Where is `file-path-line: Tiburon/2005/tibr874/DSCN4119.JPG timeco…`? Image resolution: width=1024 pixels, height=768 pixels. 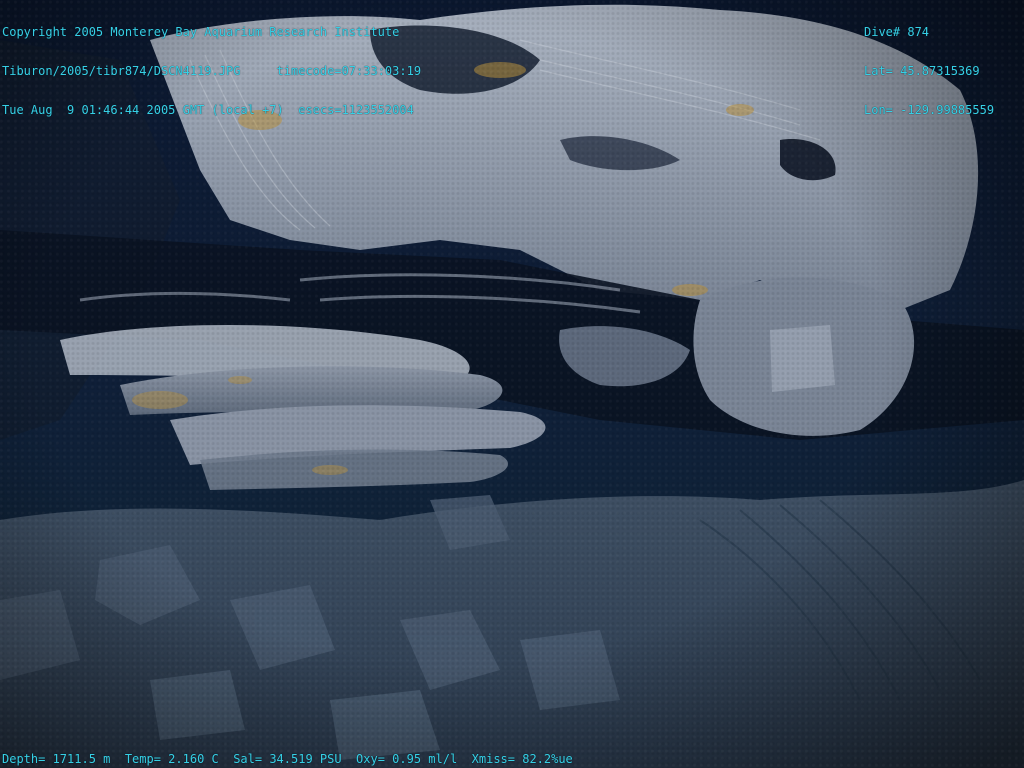 file-path-line: Tiburon/2005/tibr874/DSCN4119.JPG timeco… is located at coordinates (211, 71).